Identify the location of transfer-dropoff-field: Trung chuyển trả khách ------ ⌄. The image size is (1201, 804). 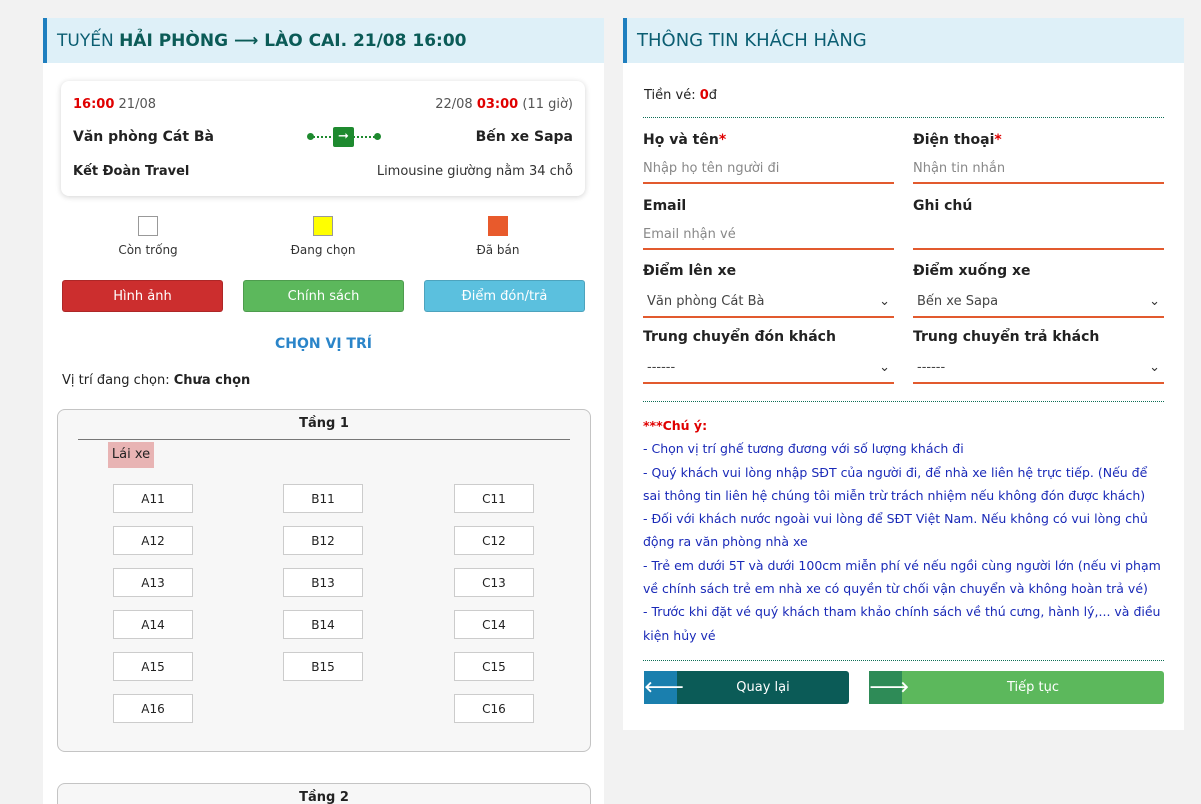
(1038, 356).